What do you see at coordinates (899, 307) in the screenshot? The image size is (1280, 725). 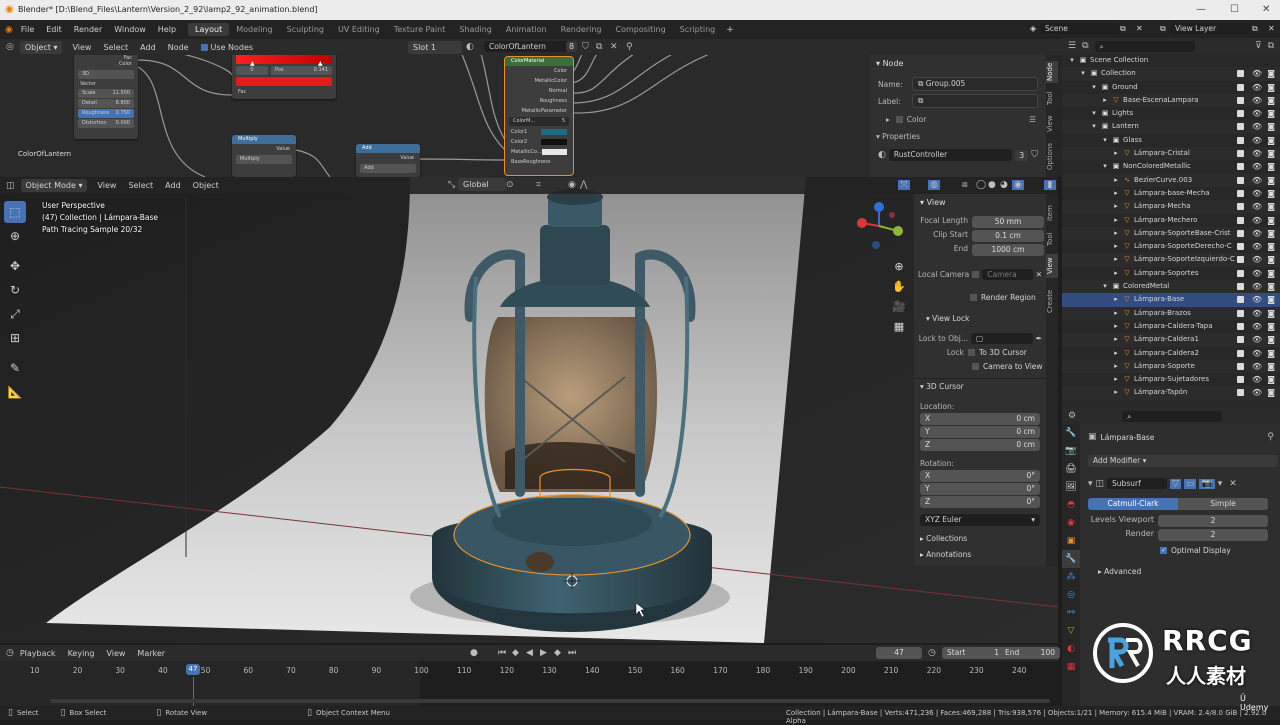 I see `camera-view-icon: 🎥` at bounding box center [899, 307].